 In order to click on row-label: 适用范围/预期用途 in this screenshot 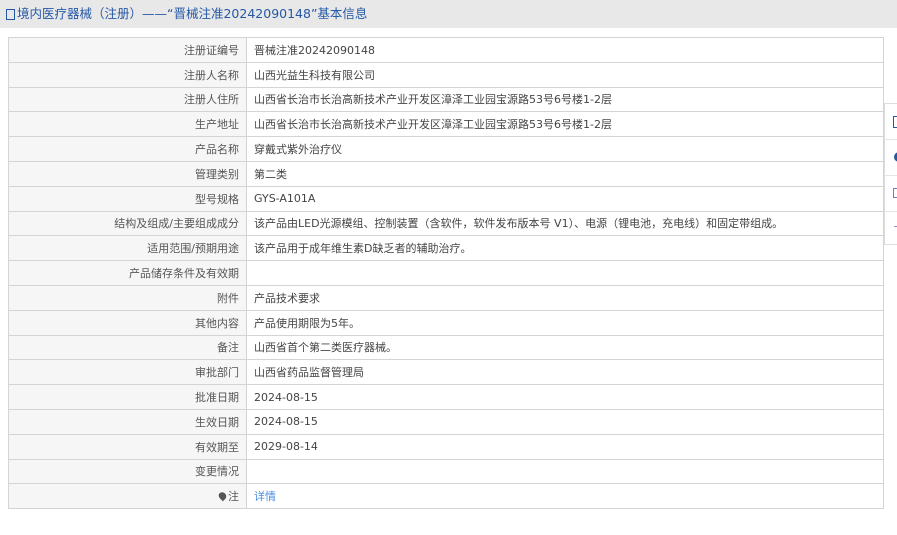, I will do `click(127, 248)`.